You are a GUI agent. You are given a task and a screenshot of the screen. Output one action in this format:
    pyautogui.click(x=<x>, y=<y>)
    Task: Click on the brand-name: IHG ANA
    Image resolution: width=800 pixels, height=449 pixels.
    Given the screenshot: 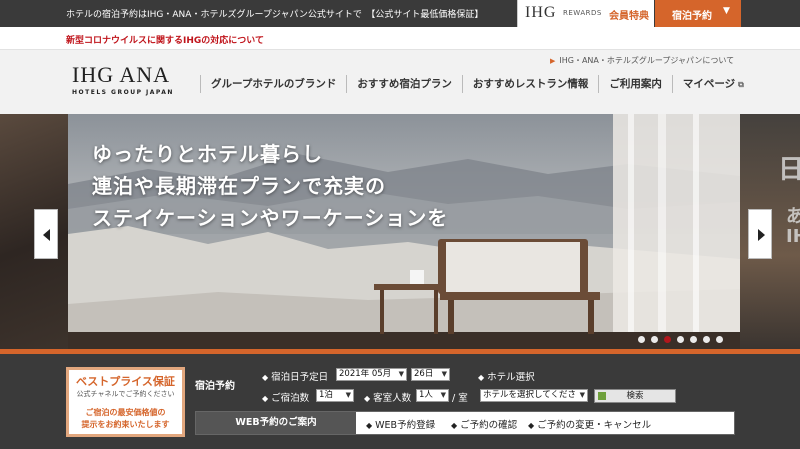 What is the action you would take?
    pyautogui.click(x=121, y=74)
    